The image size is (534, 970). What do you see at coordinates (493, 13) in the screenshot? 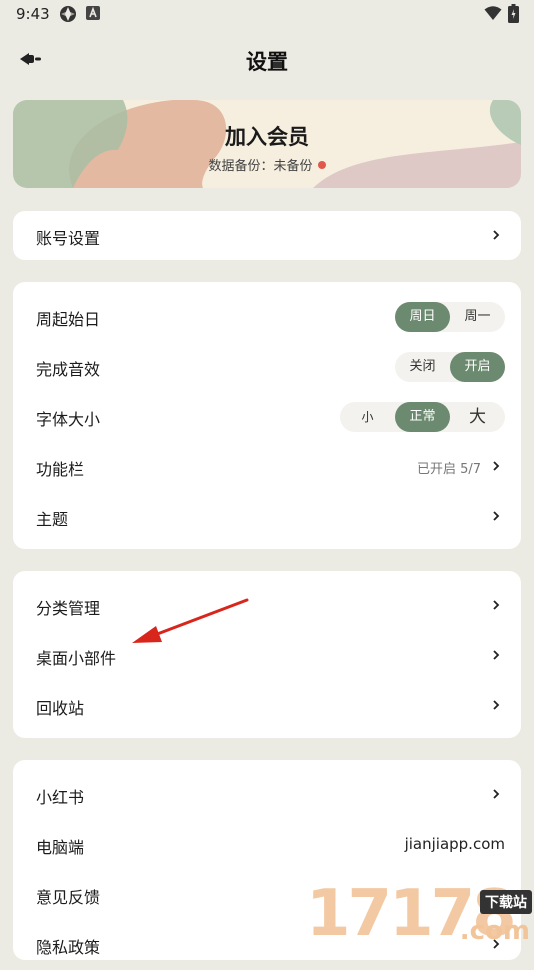
I see `wifi-icon` at bounding box center [493, 13].